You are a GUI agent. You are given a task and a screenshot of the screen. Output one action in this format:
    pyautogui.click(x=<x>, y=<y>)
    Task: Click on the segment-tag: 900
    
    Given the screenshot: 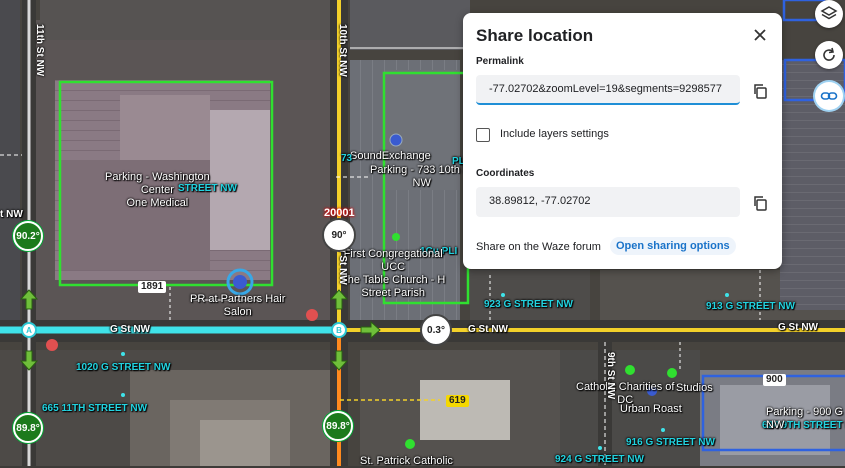 What is the action you would take?
    pyautogui.click(x=774, y=380)
    